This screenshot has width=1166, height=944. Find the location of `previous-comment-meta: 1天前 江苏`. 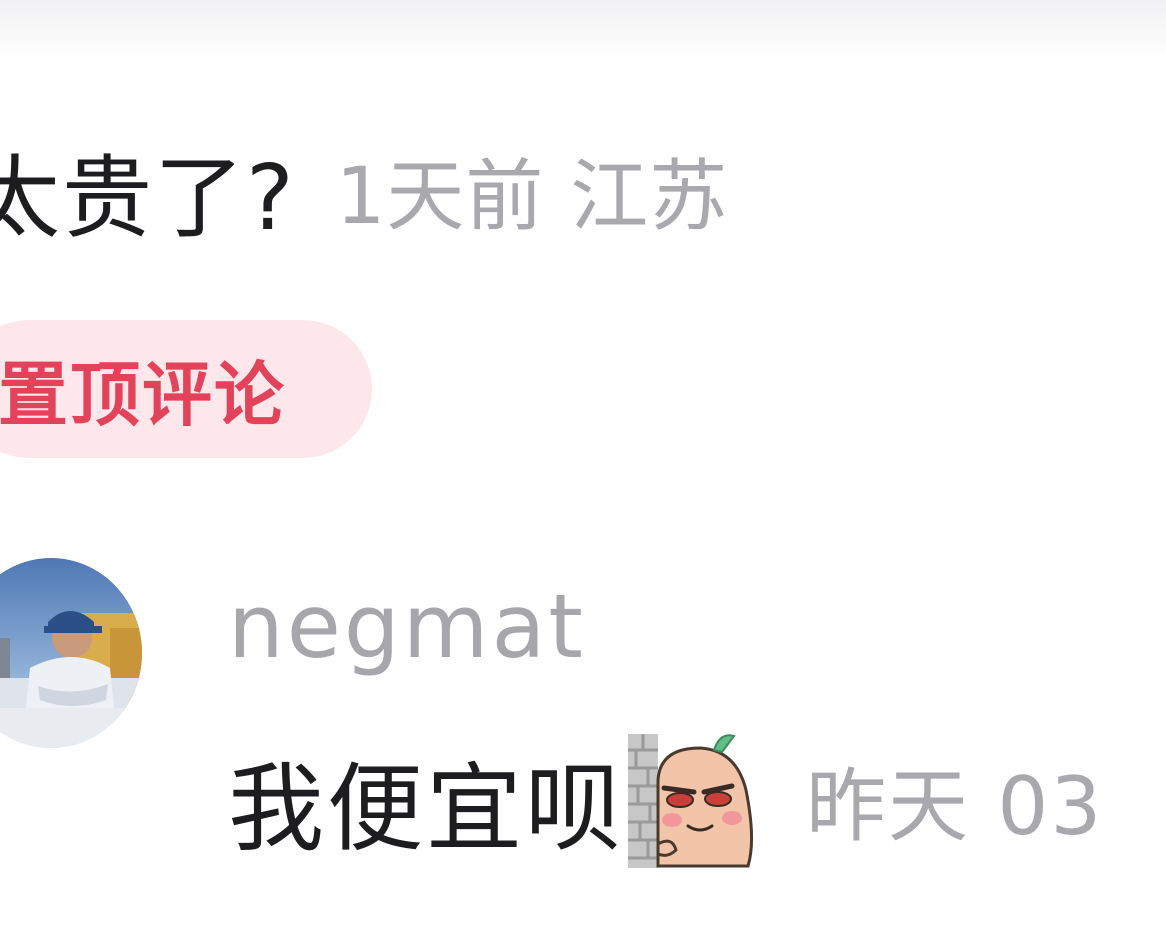

previous-comment-meta: 1天前 江苏 is located at coordinates (532, 190).